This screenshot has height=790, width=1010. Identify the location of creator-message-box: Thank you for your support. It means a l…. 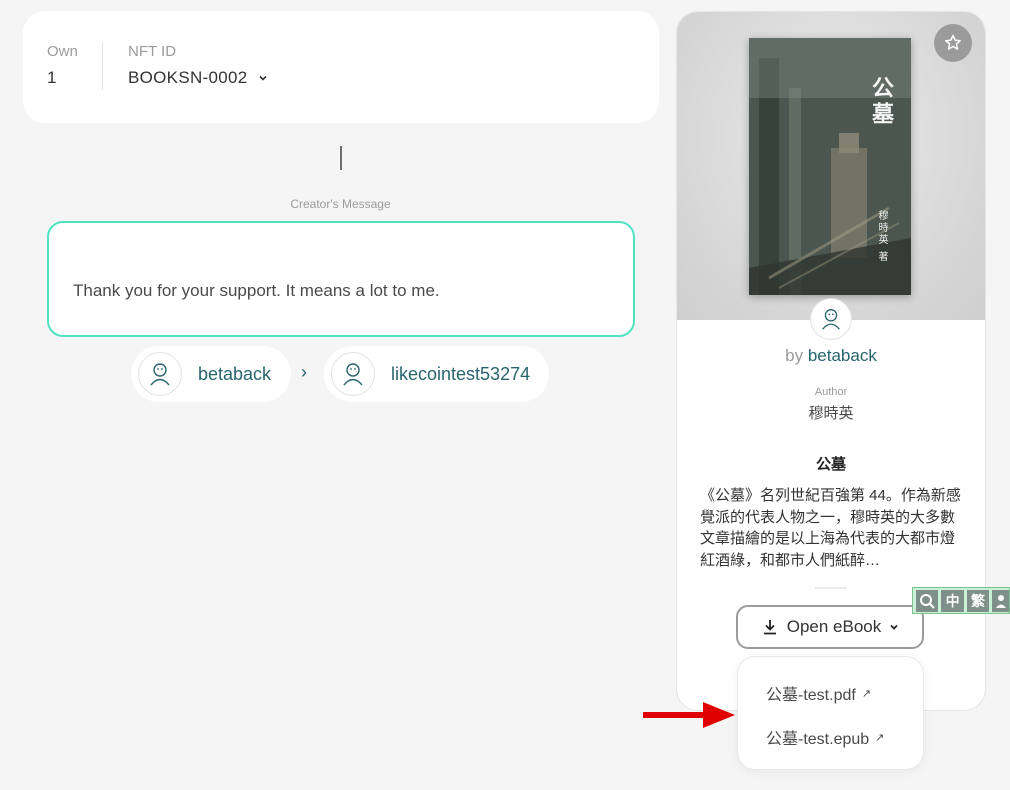
(341, 279).